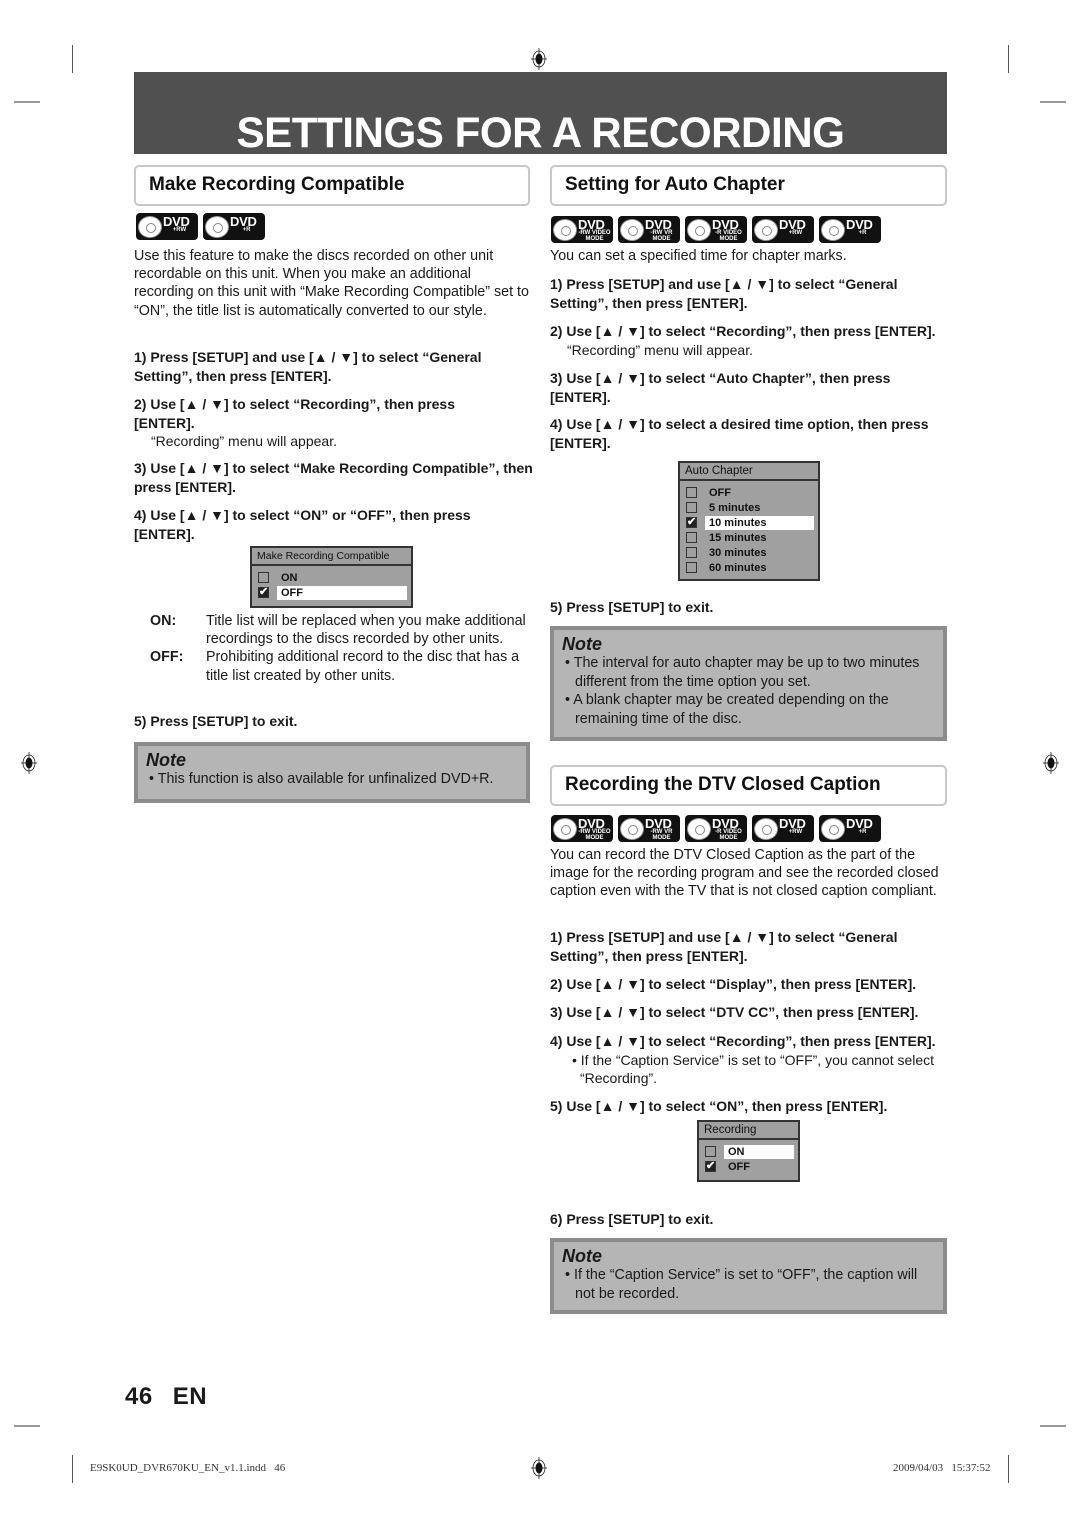 Image resolution: width=1080 pixels, height=1528 pixels. I want to click on osd-title: Recording, so click(748, 1131).